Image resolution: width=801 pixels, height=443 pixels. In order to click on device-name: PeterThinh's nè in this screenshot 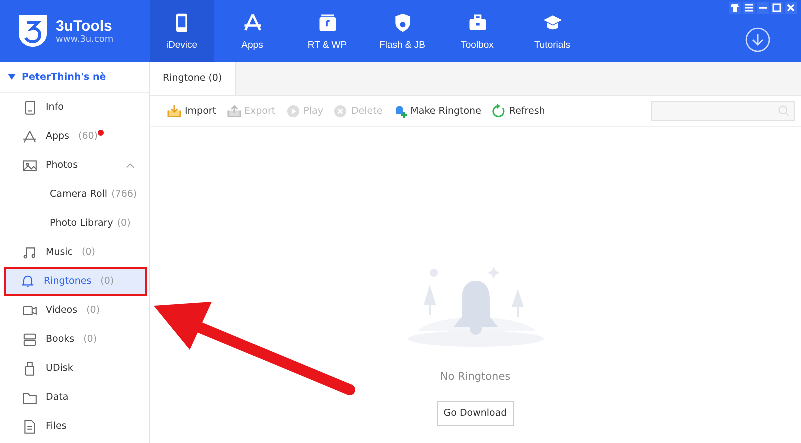, I will do `click(64, 77)`.